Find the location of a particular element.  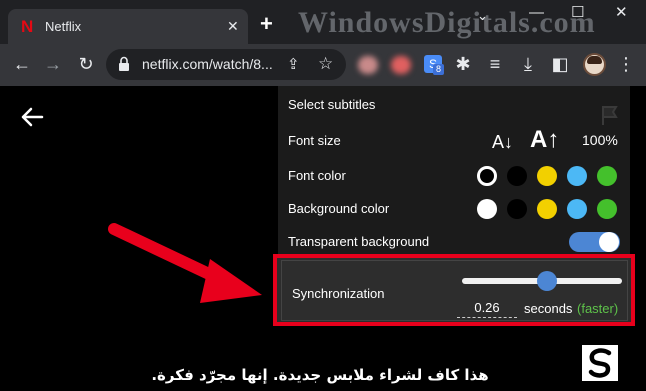

background-color-label: Background color is located at coordinates (339, 208).